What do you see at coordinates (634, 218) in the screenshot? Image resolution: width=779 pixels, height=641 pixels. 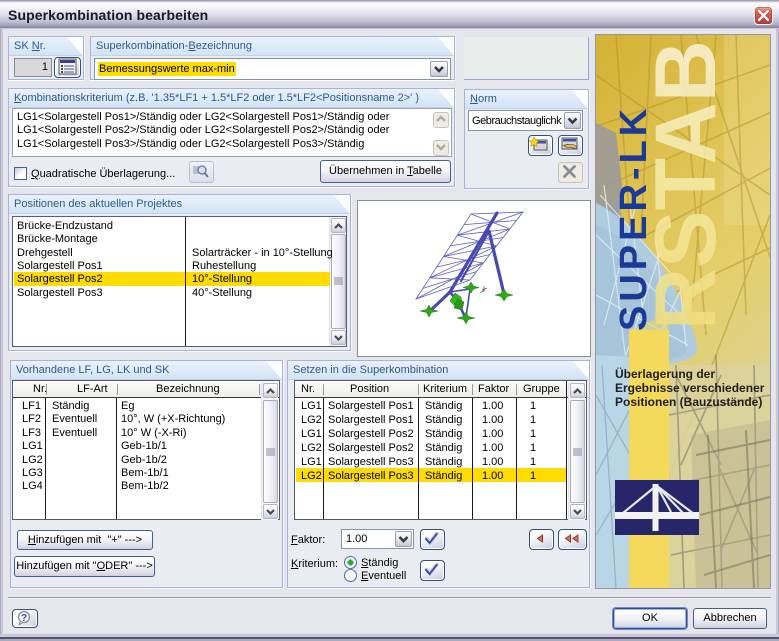 I see `svg-text: SUPER-LK` at bounding box center [634, 218].